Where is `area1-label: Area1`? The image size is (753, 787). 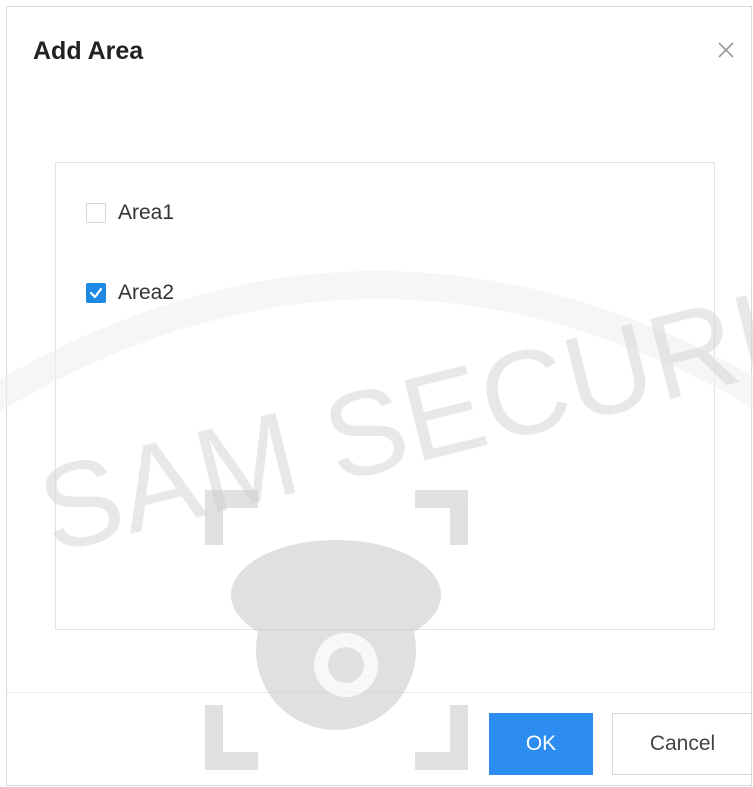 area1-label: Area1 is located at coordinates (146, 212).